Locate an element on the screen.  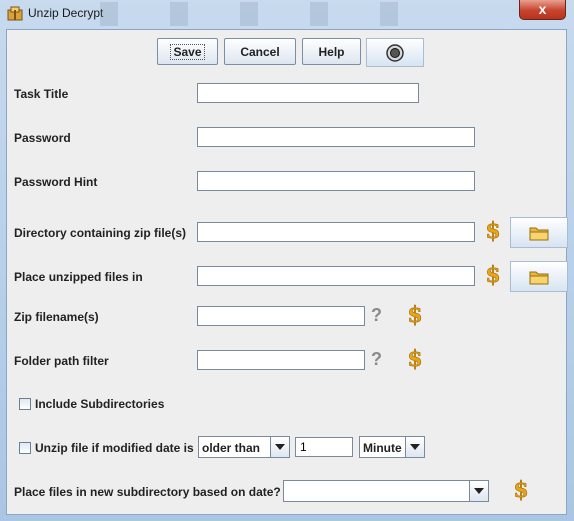
zip-filenames-label: Zip filename(s) is located at coordinates (56, 317).